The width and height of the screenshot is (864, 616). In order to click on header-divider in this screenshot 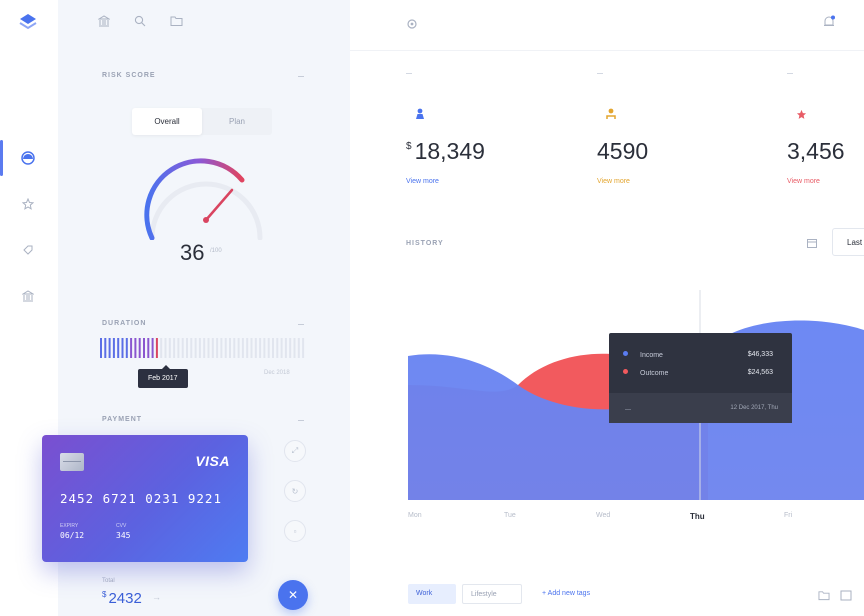, I will do `click(607, 50)`.